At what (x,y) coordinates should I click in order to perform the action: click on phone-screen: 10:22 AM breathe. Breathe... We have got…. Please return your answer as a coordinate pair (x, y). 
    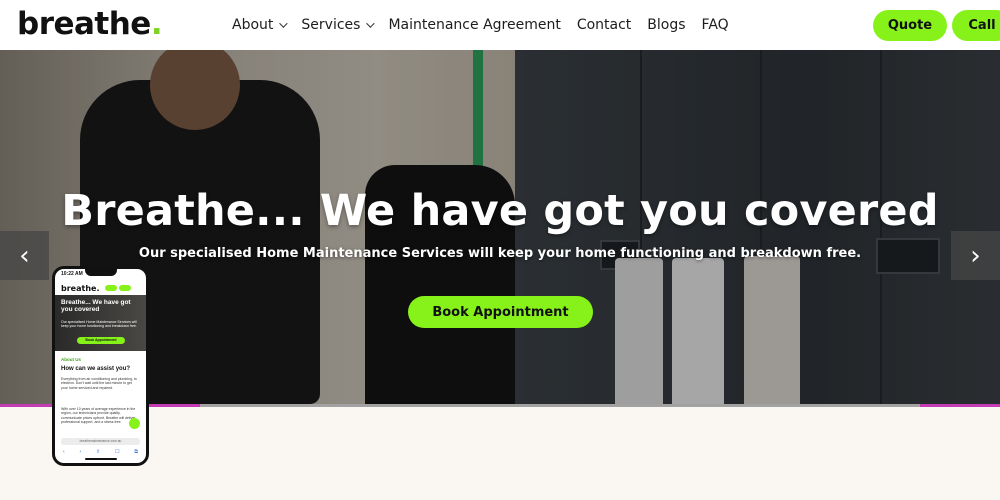
    Looking at the image, I should click on (100, 366).